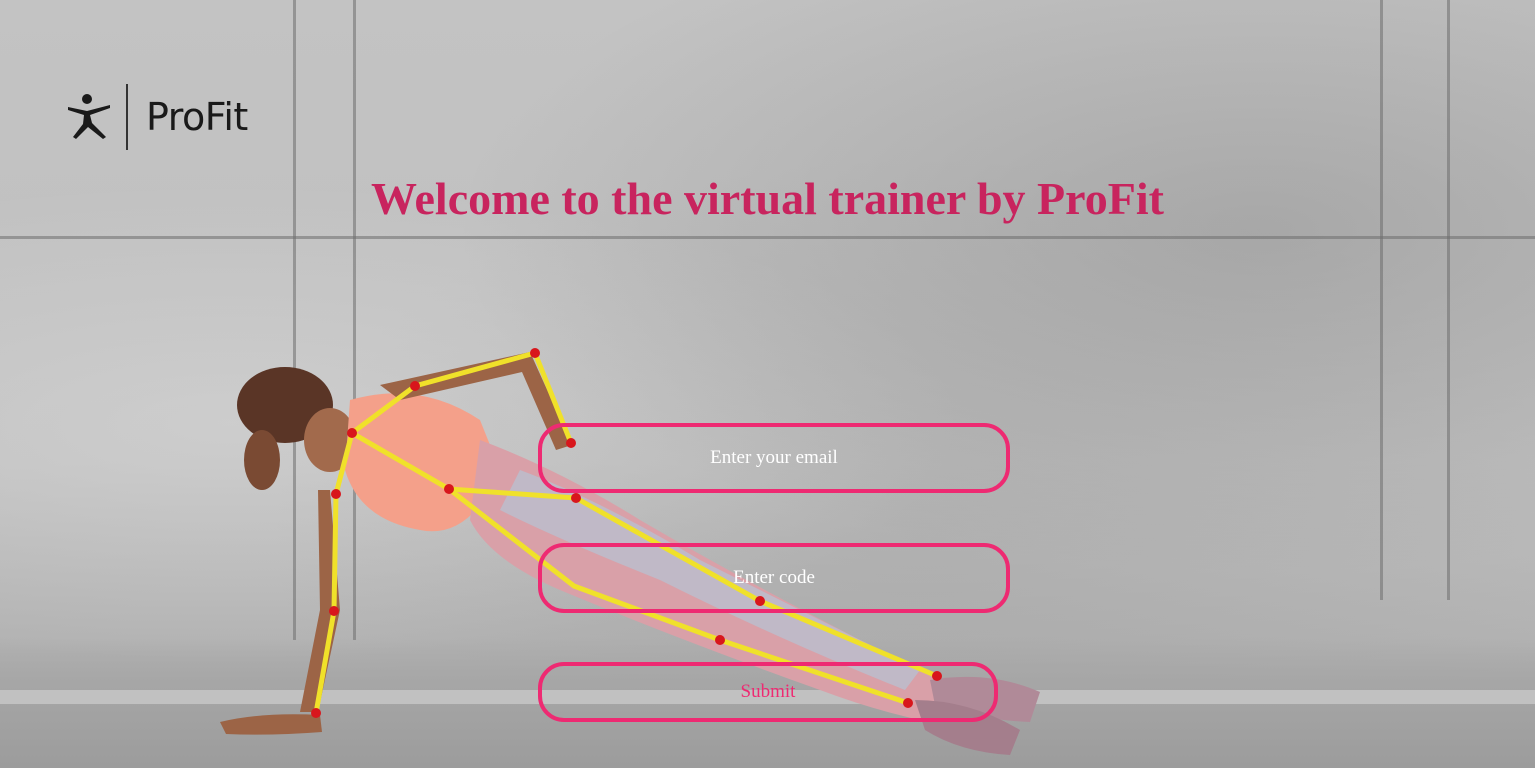 This screenshot has height=768, width=1535. I want to click on yoga-pose-icon, so click(89, 116).